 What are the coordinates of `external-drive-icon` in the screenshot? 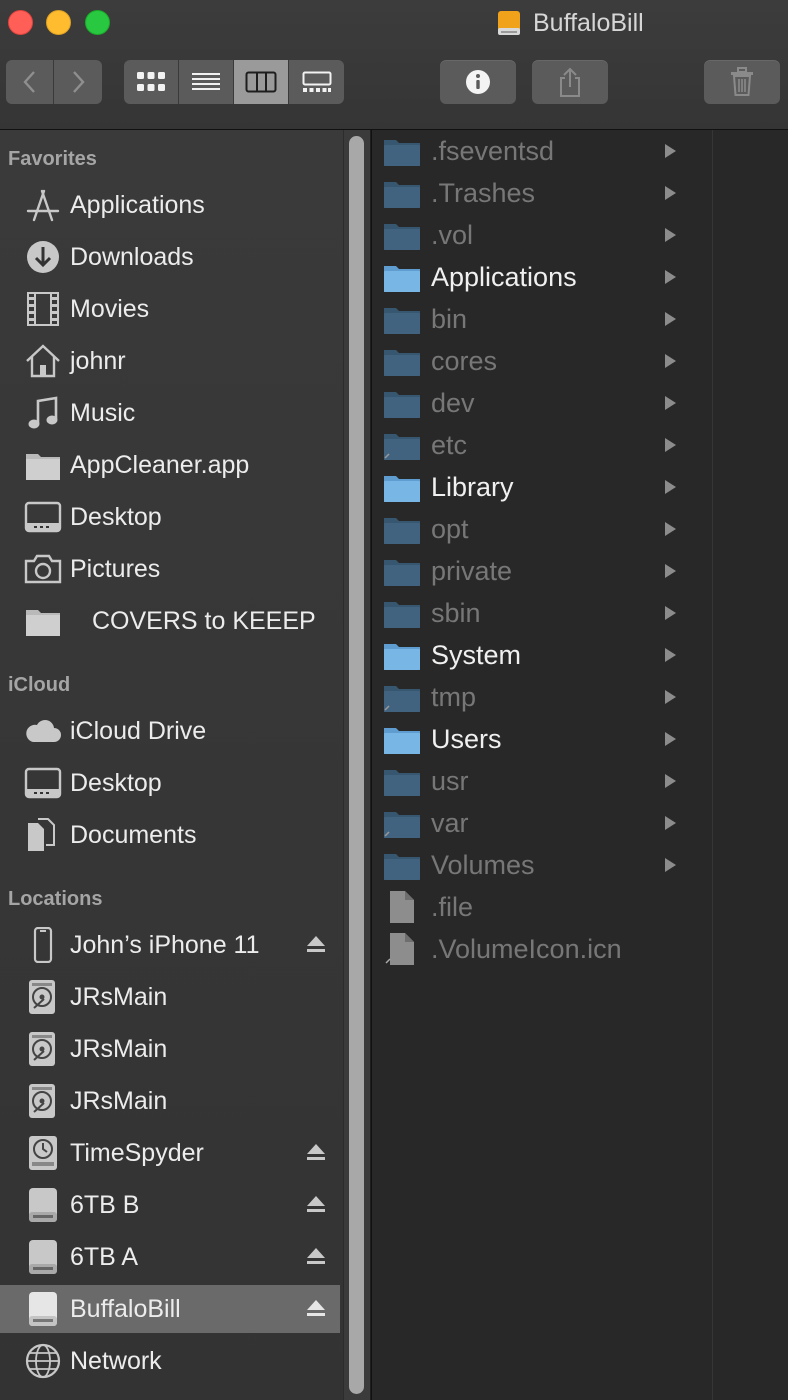 It's located at (509, 23).